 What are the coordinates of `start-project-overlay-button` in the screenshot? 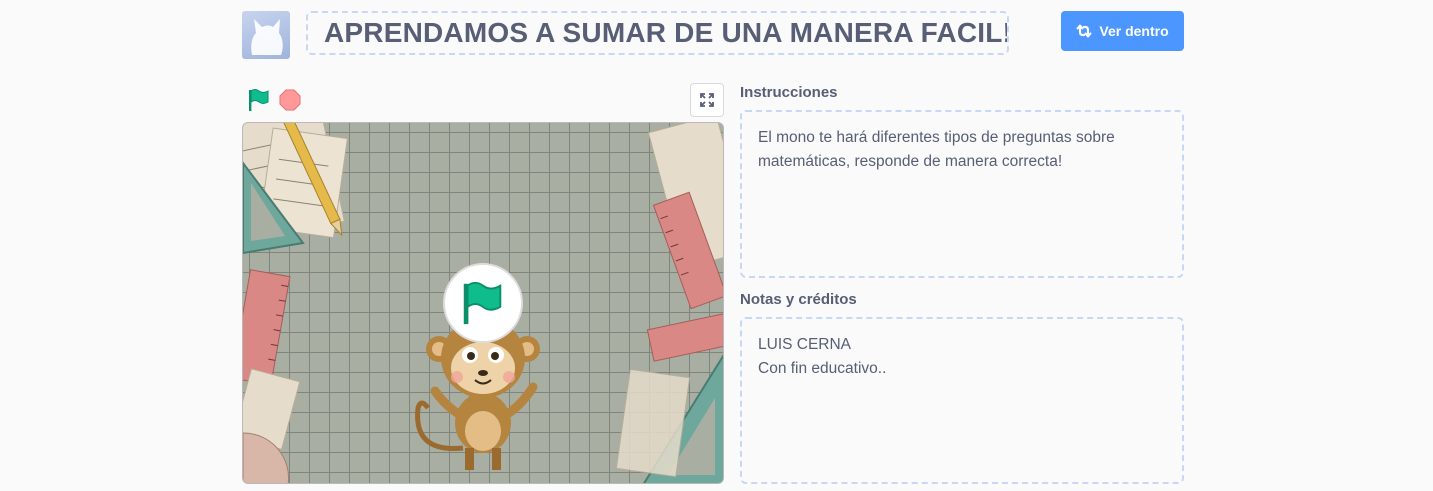 It's located at (483, 303).